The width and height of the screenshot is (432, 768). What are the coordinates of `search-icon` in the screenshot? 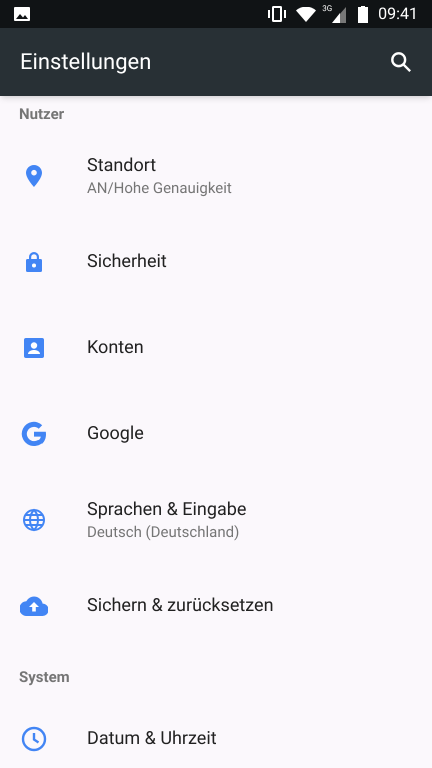 It's located at (401, 62).